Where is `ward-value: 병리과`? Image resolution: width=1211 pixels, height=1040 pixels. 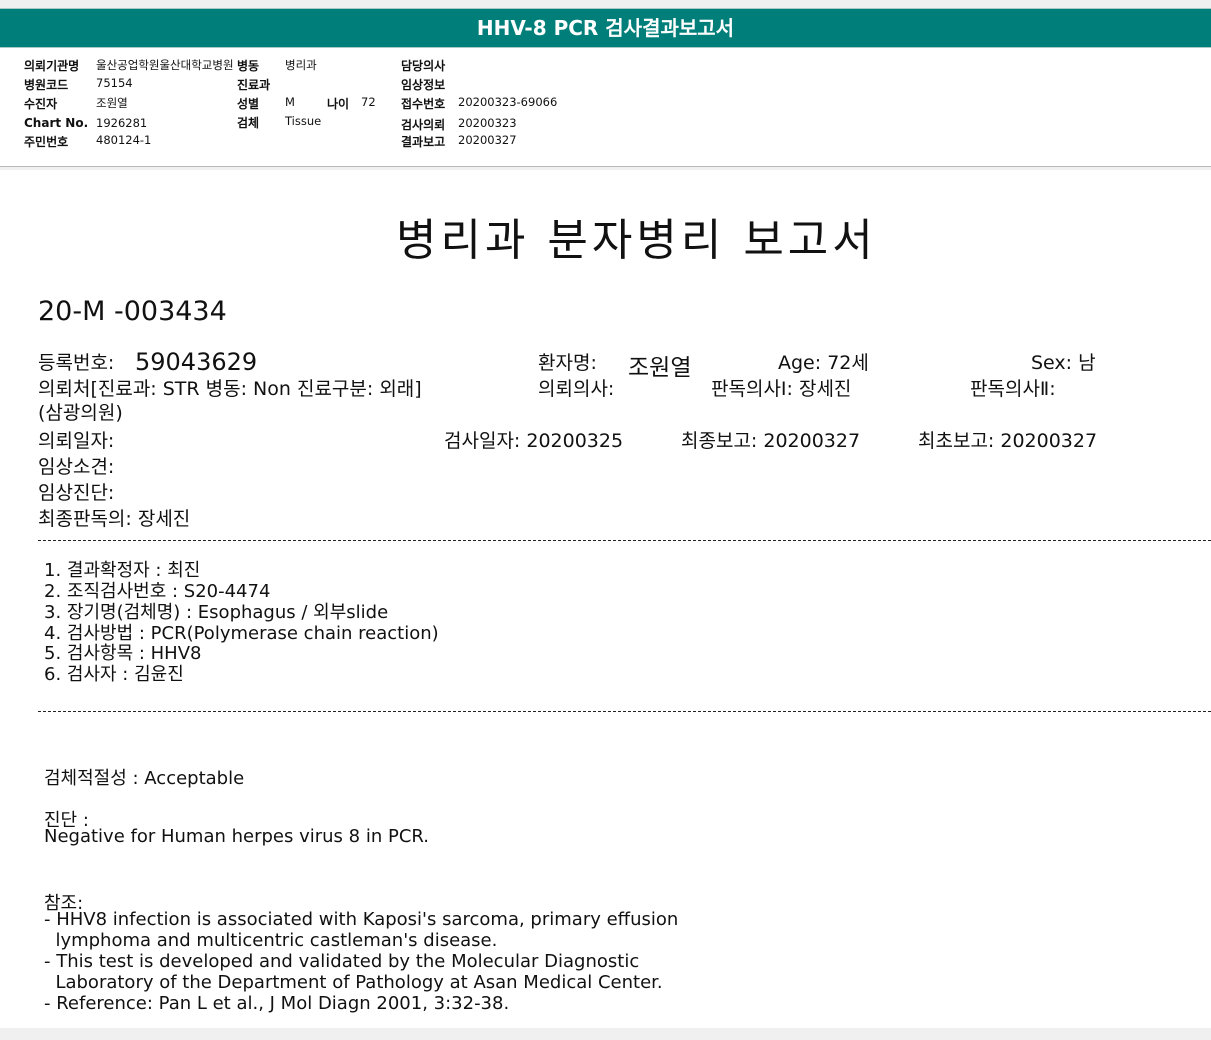
ward-value: 병리과 is located at coordinates (301, 65).